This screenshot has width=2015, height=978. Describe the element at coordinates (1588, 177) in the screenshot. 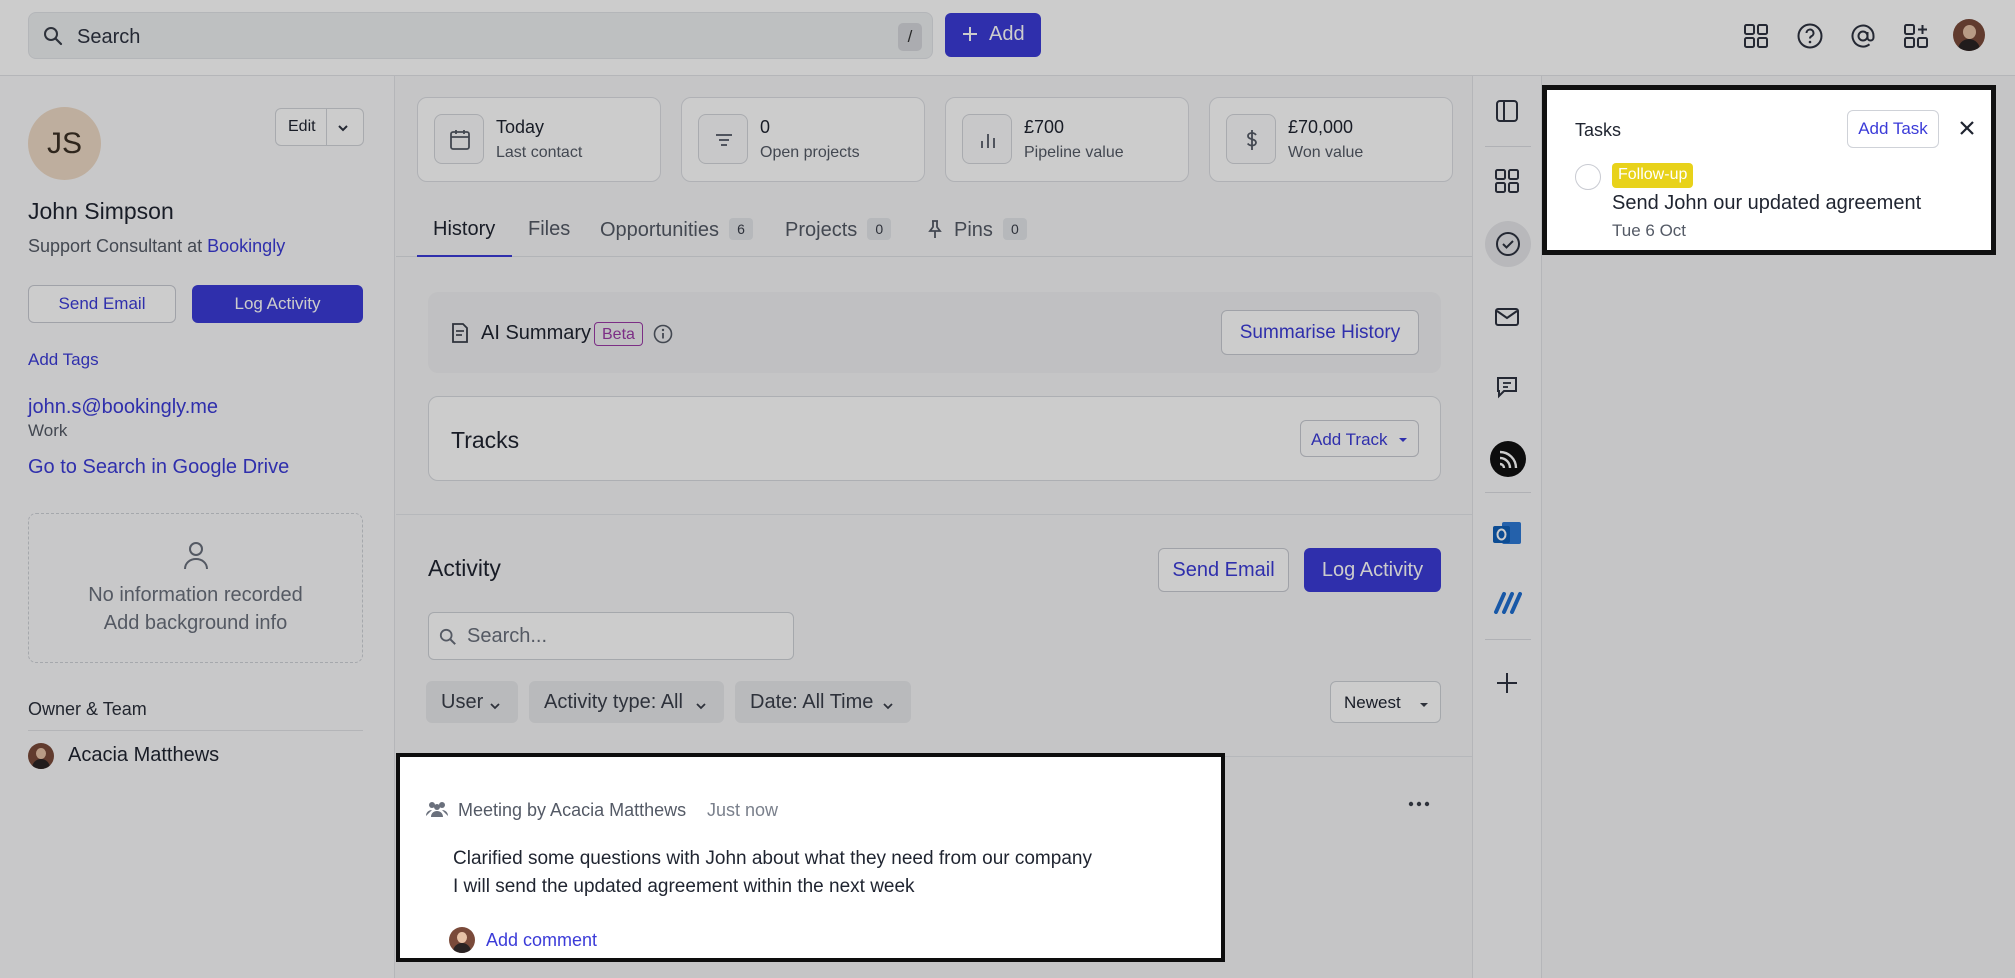

I see `task-complete-checkbox` at that location.